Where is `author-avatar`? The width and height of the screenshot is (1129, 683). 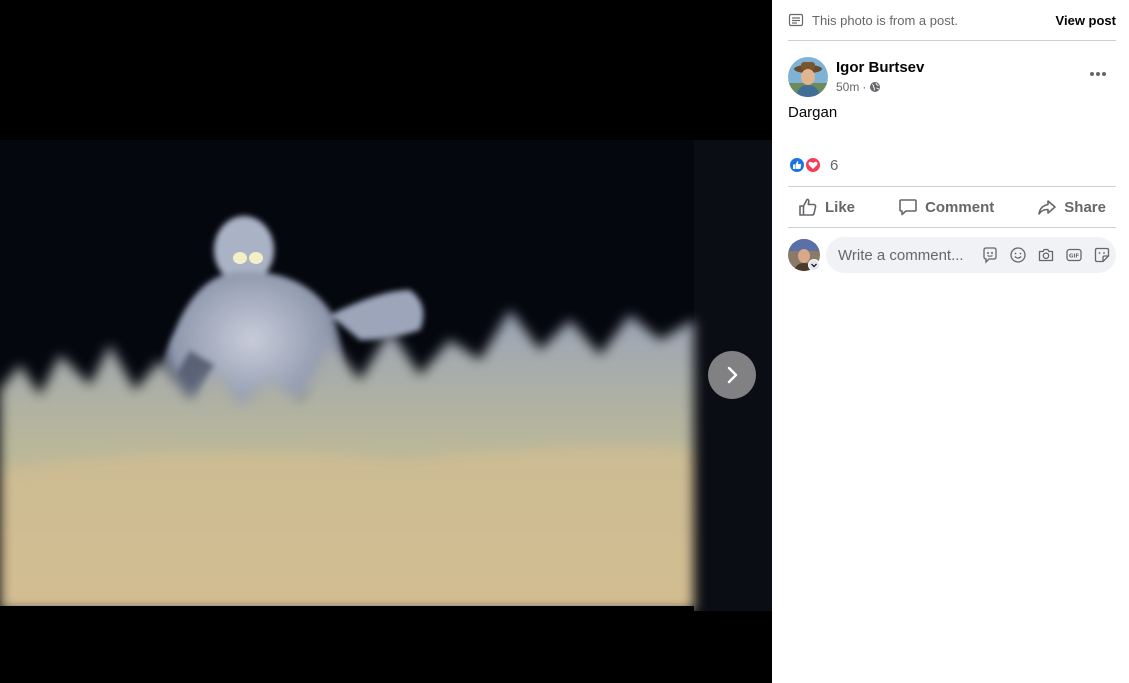
author-avatar is located at coordinates (808, 77).